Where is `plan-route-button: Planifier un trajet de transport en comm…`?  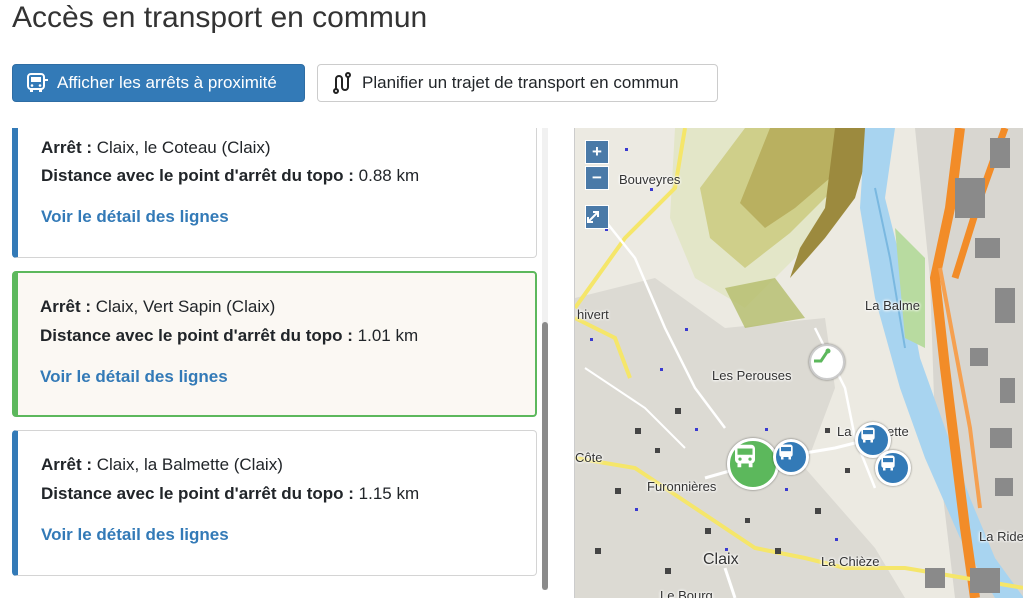 plan-route-button: Planifier un trajet de transport en comm… is located at coordinates (517, 83).